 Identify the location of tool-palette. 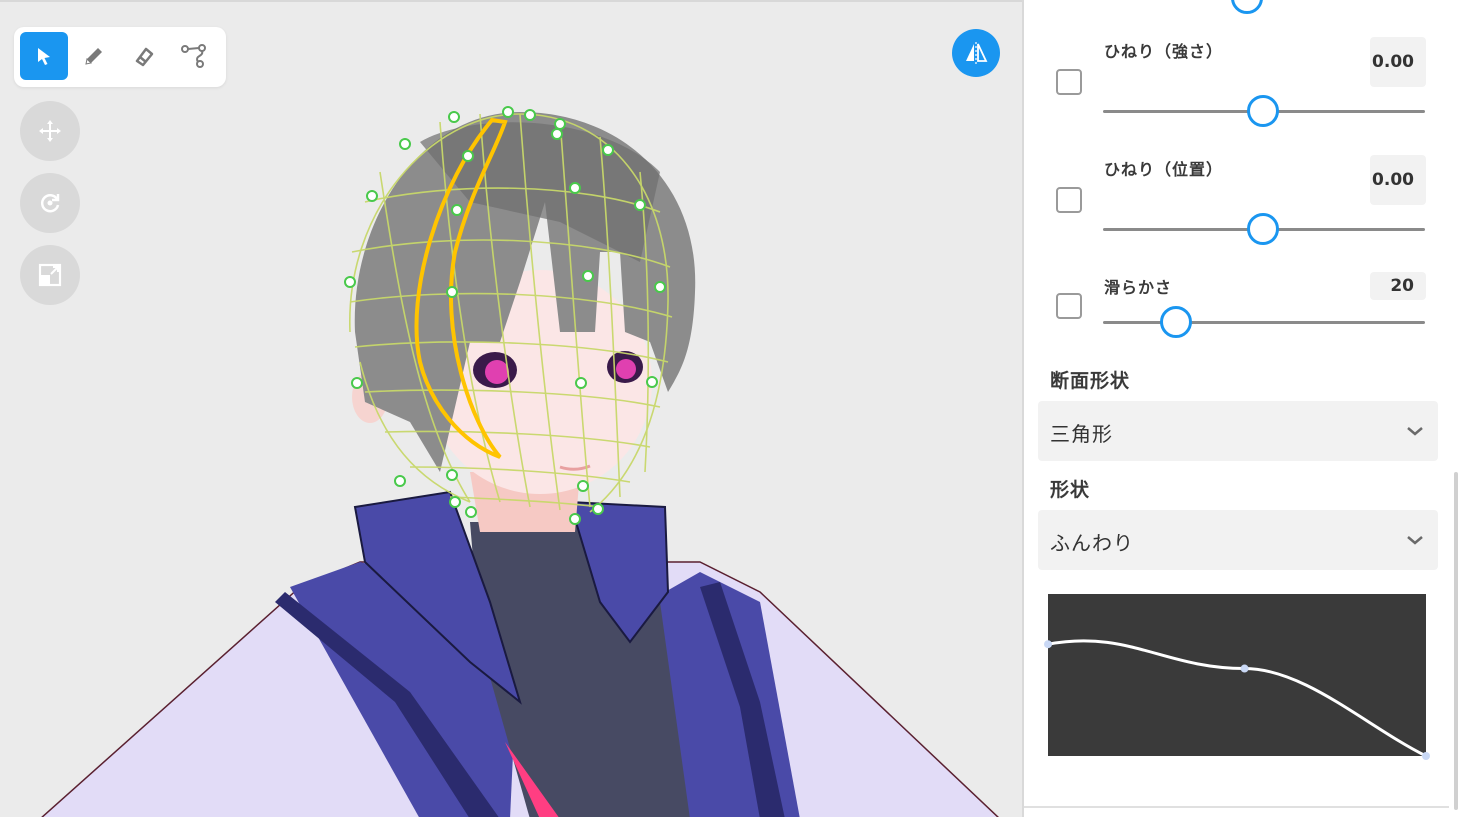
(120, 57).